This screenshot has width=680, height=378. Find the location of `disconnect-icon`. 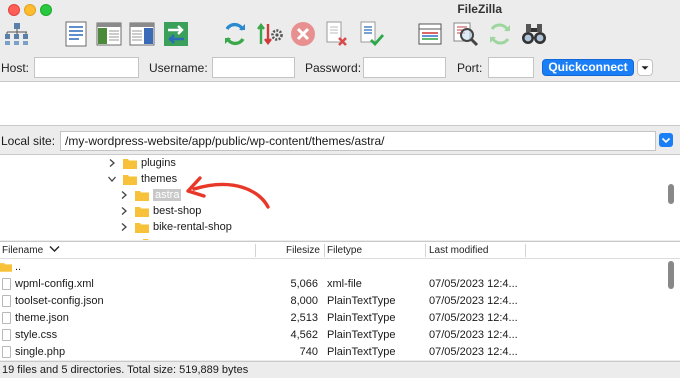

disconnect-icon is located at coordinates (336, 33).